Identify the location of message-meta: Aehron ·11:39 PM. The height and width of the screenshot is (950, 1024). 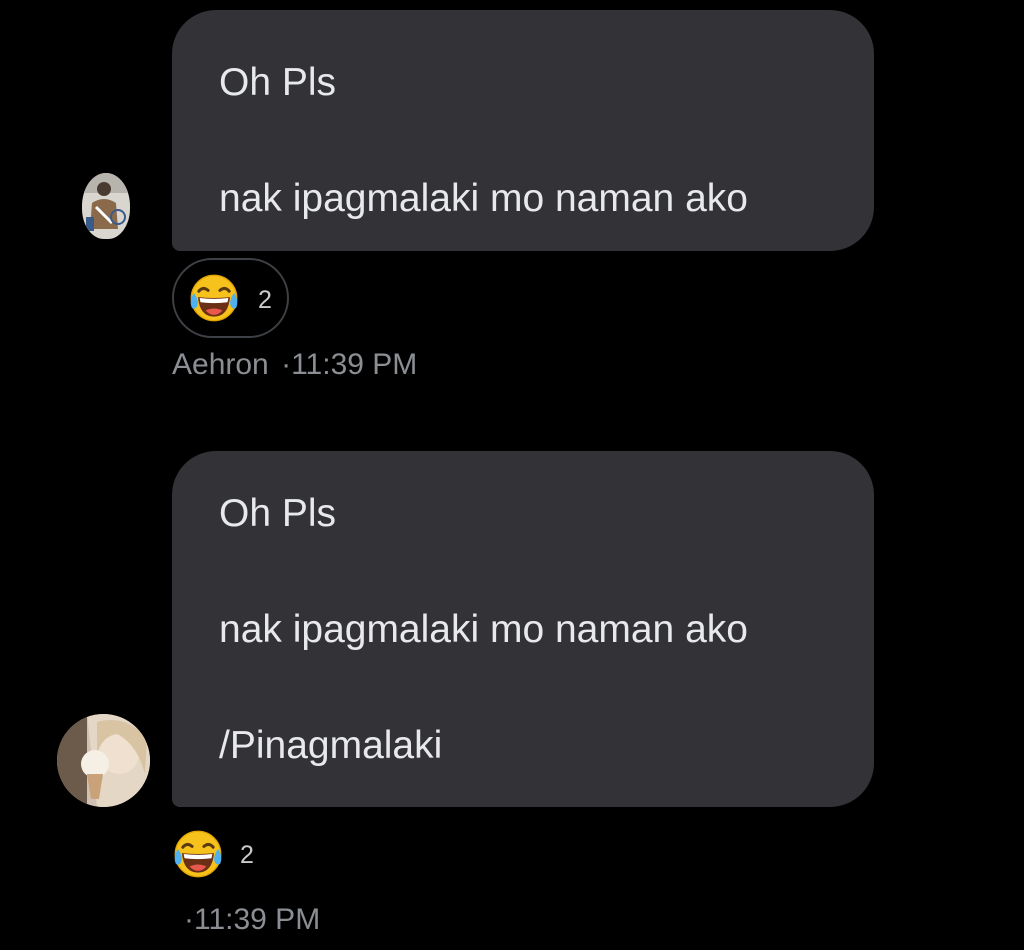
(294, 365).